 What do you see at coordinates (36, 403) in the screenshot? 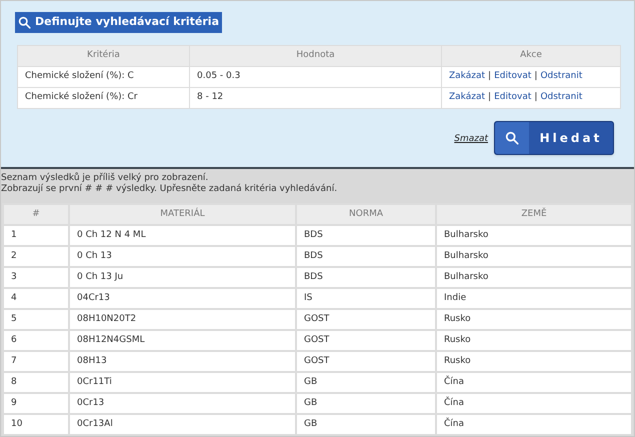
I see `table-cell: 9` at bounding box center [36, 403].